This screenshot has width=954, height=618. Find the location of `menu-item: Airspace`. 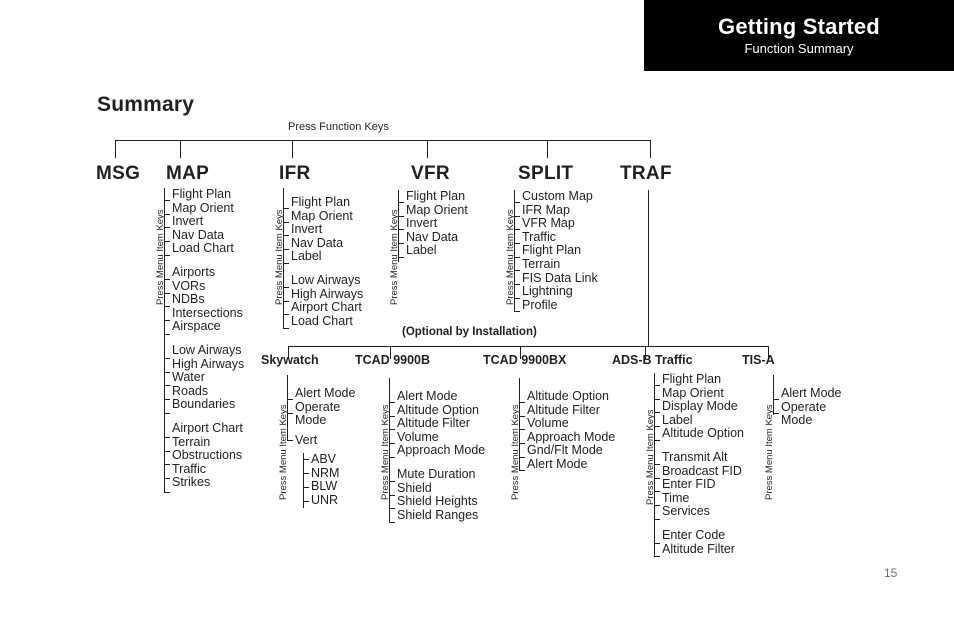

menu-item: Airspace is located at coordinates (208, 327).